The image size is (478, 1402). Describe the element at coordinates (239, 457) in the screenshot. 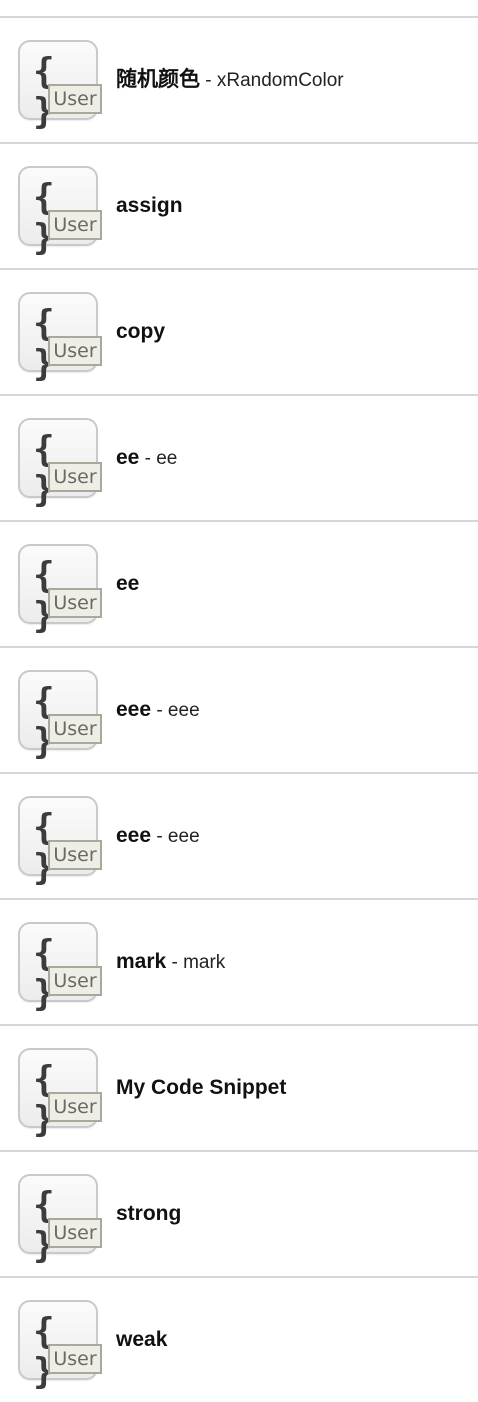

I see `snippet-row: { } User ee - ee` at that location.